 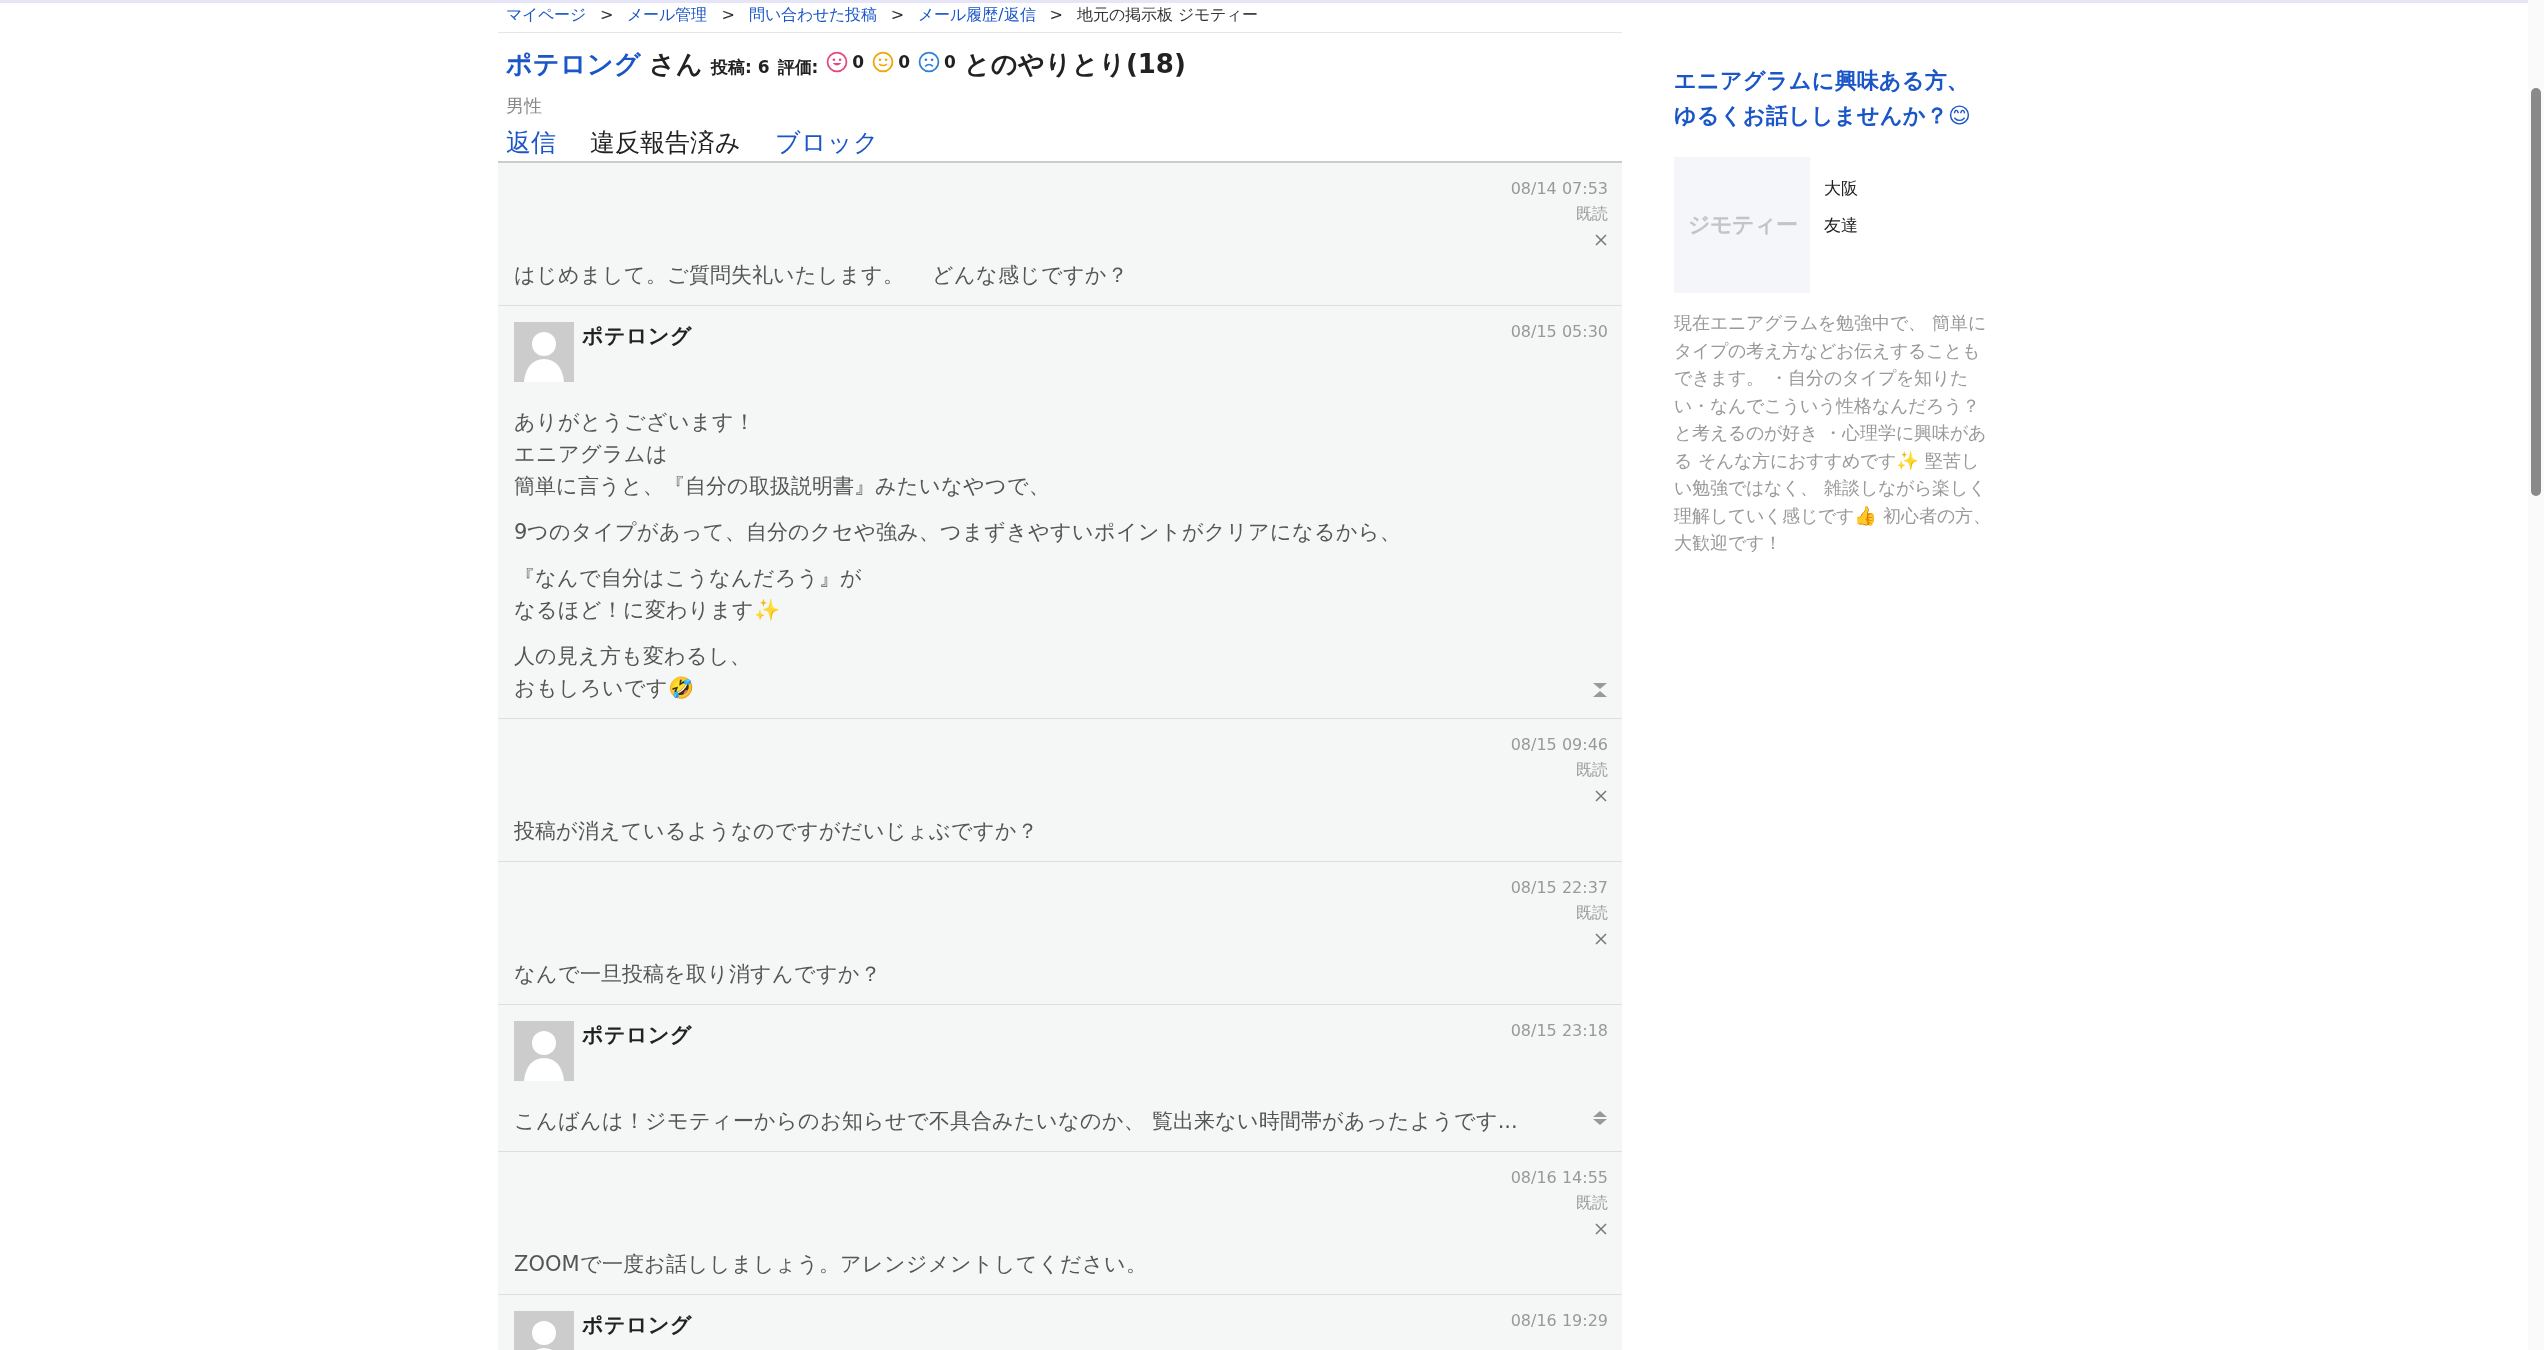 I want to click on breadcrumb-link: 問い合わせた投稿, so click(x=812, y=14).